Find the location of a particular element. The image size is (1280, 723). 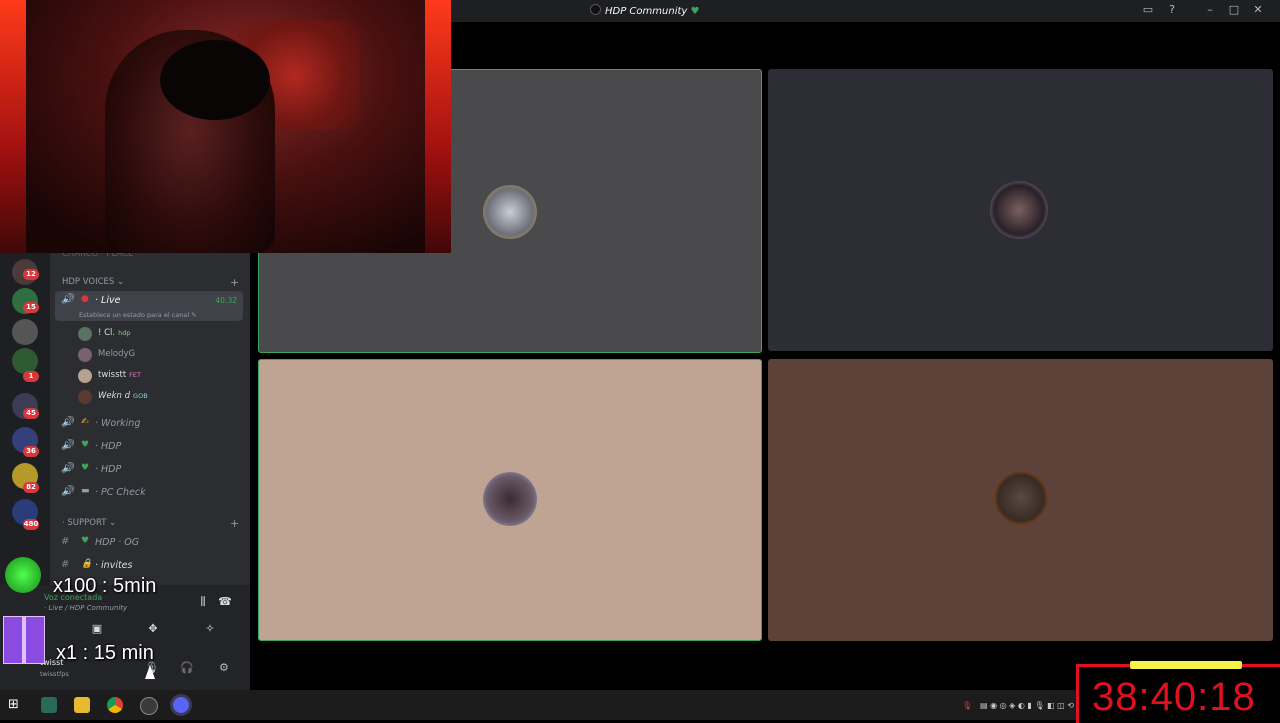

category-hdp-voices: HDP VOICES ⌄ + is located at coordinates (150, 282).